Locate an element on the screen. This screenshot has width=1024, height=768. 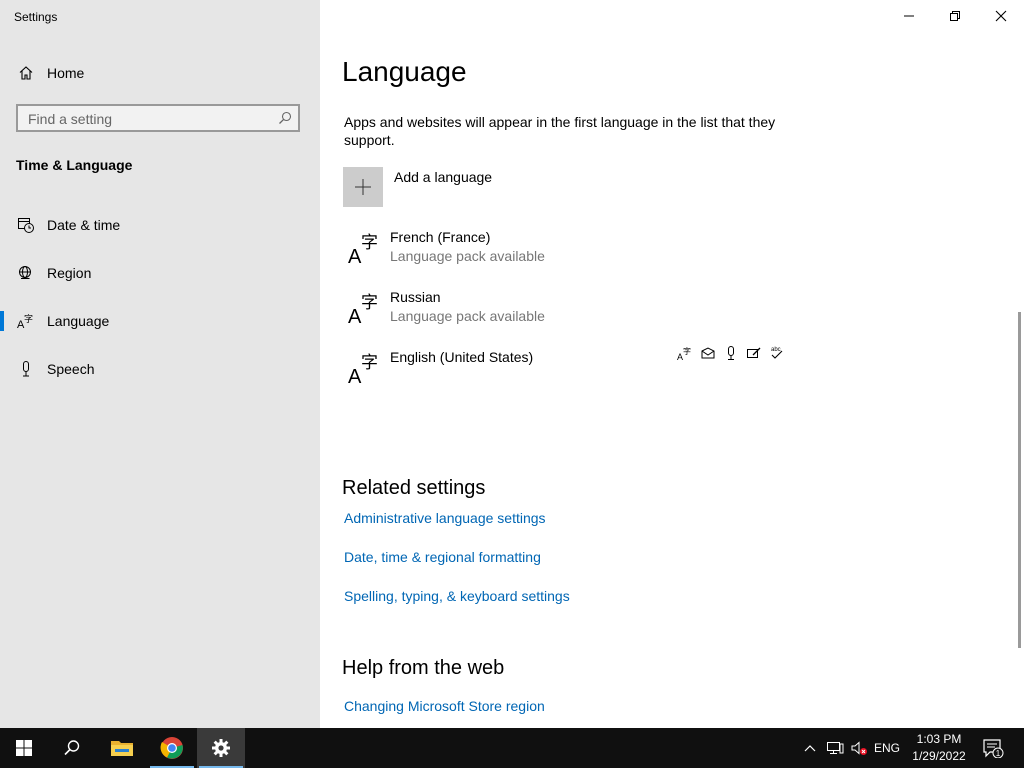
close-icon is located at coordinates (1001, 16).